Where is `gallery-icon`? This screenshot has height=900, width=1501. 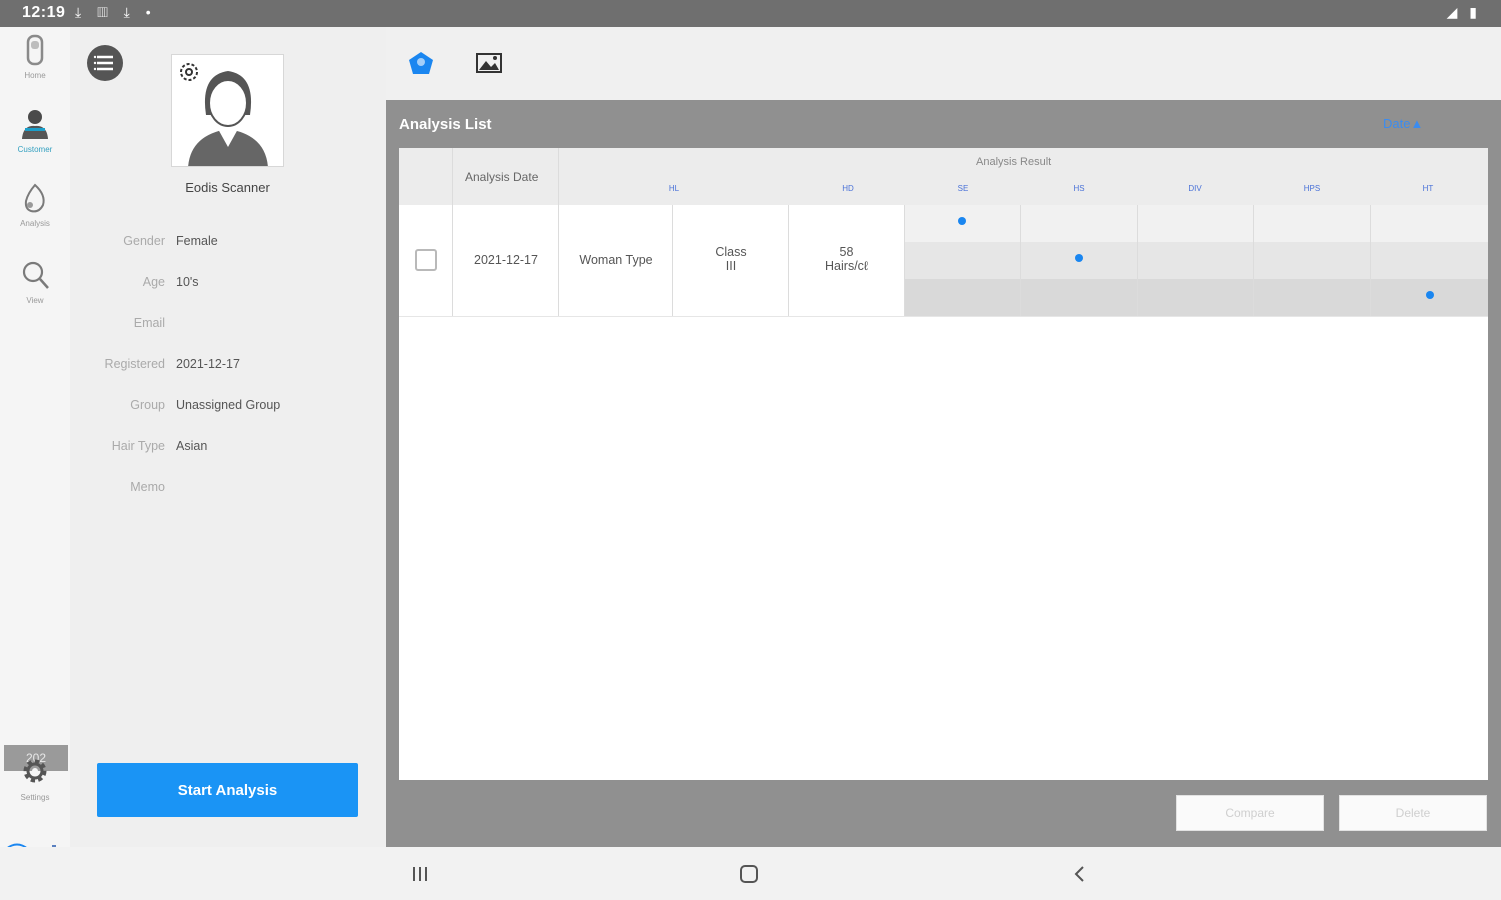
gallery-icon is located at coordinates (489, 63).